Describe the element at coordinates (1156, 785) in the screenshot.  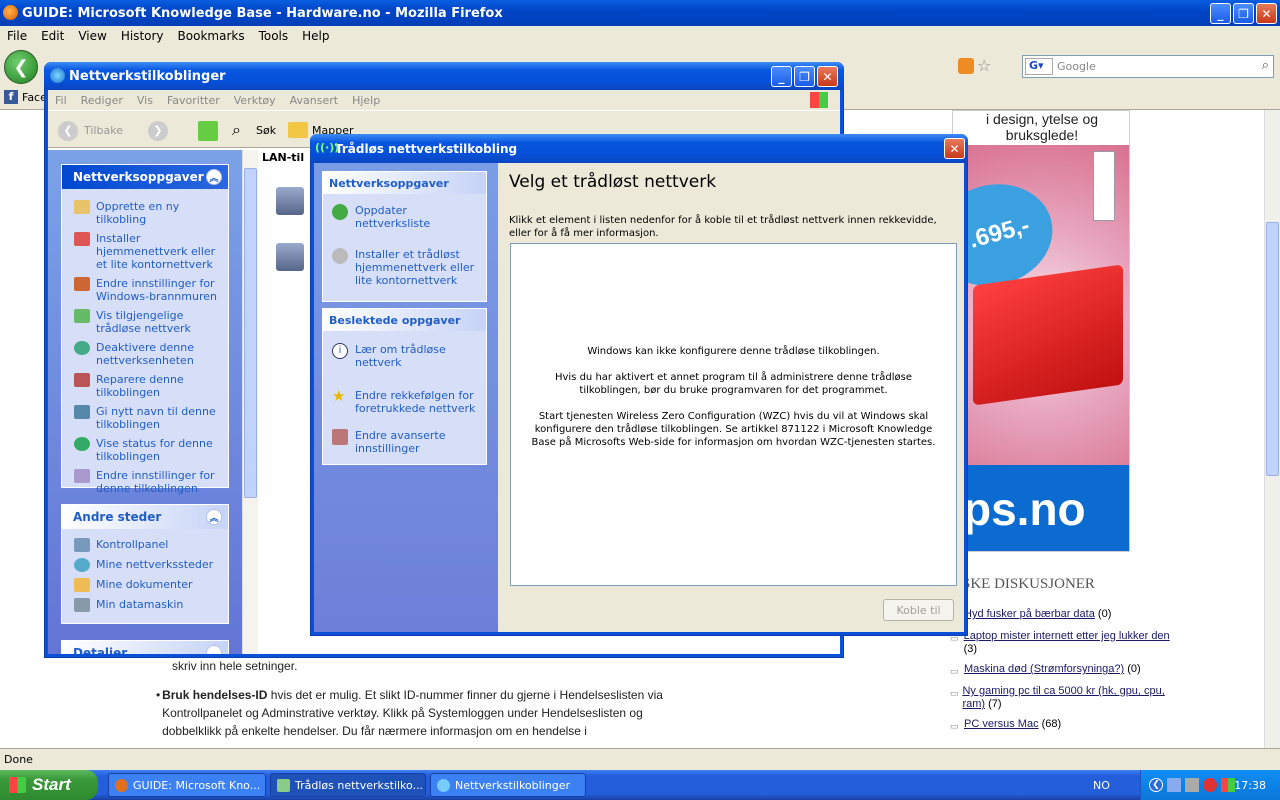
I see `tray-expand-icon: ❮` at that location.